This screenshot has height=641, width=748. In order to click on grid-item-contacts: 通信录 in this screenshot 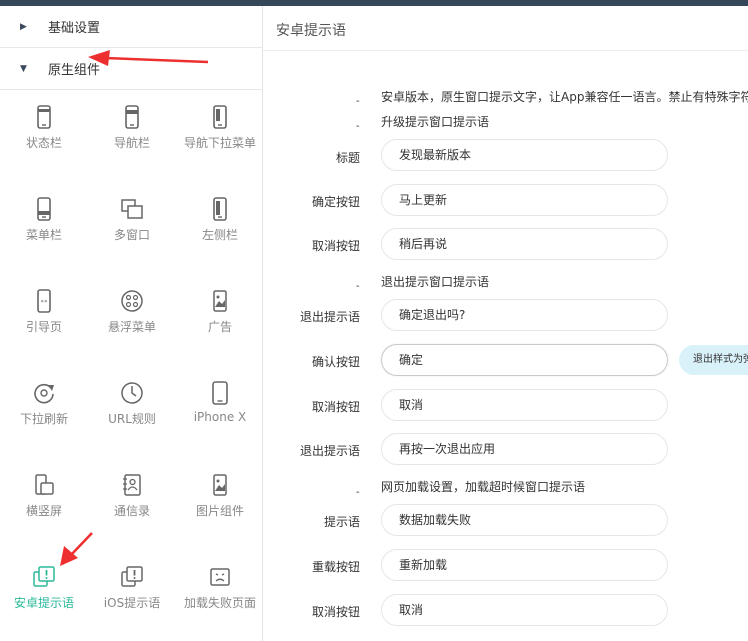, I will do `click(132, 507)`.